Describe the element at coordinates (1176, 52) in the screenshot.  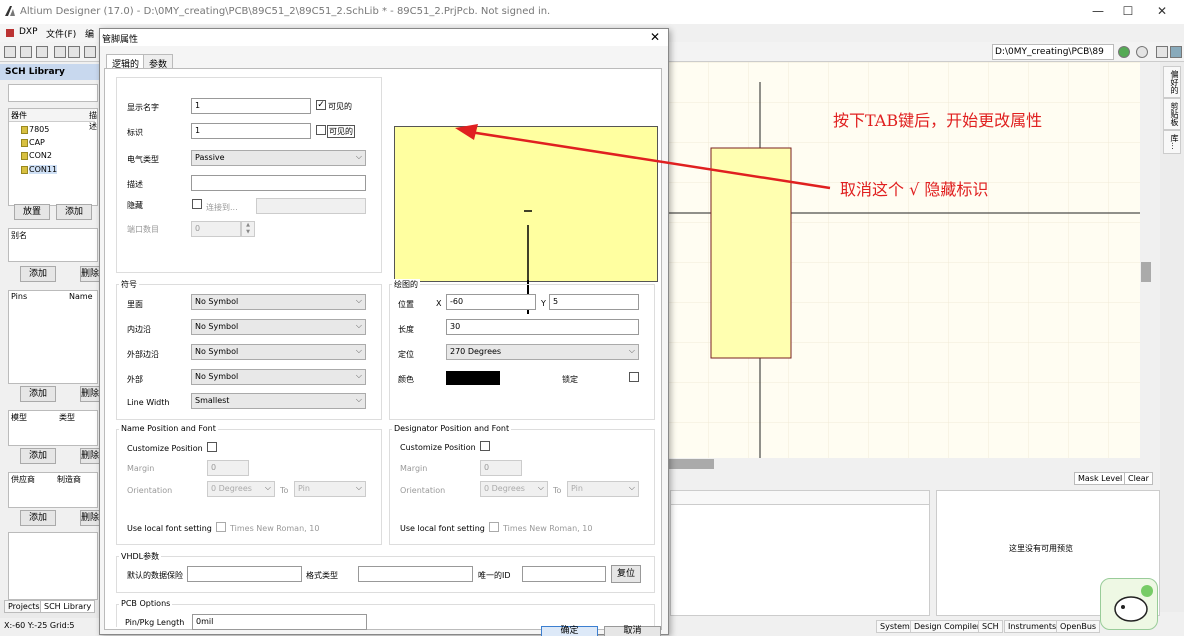
I see `globe-icon` at that location.